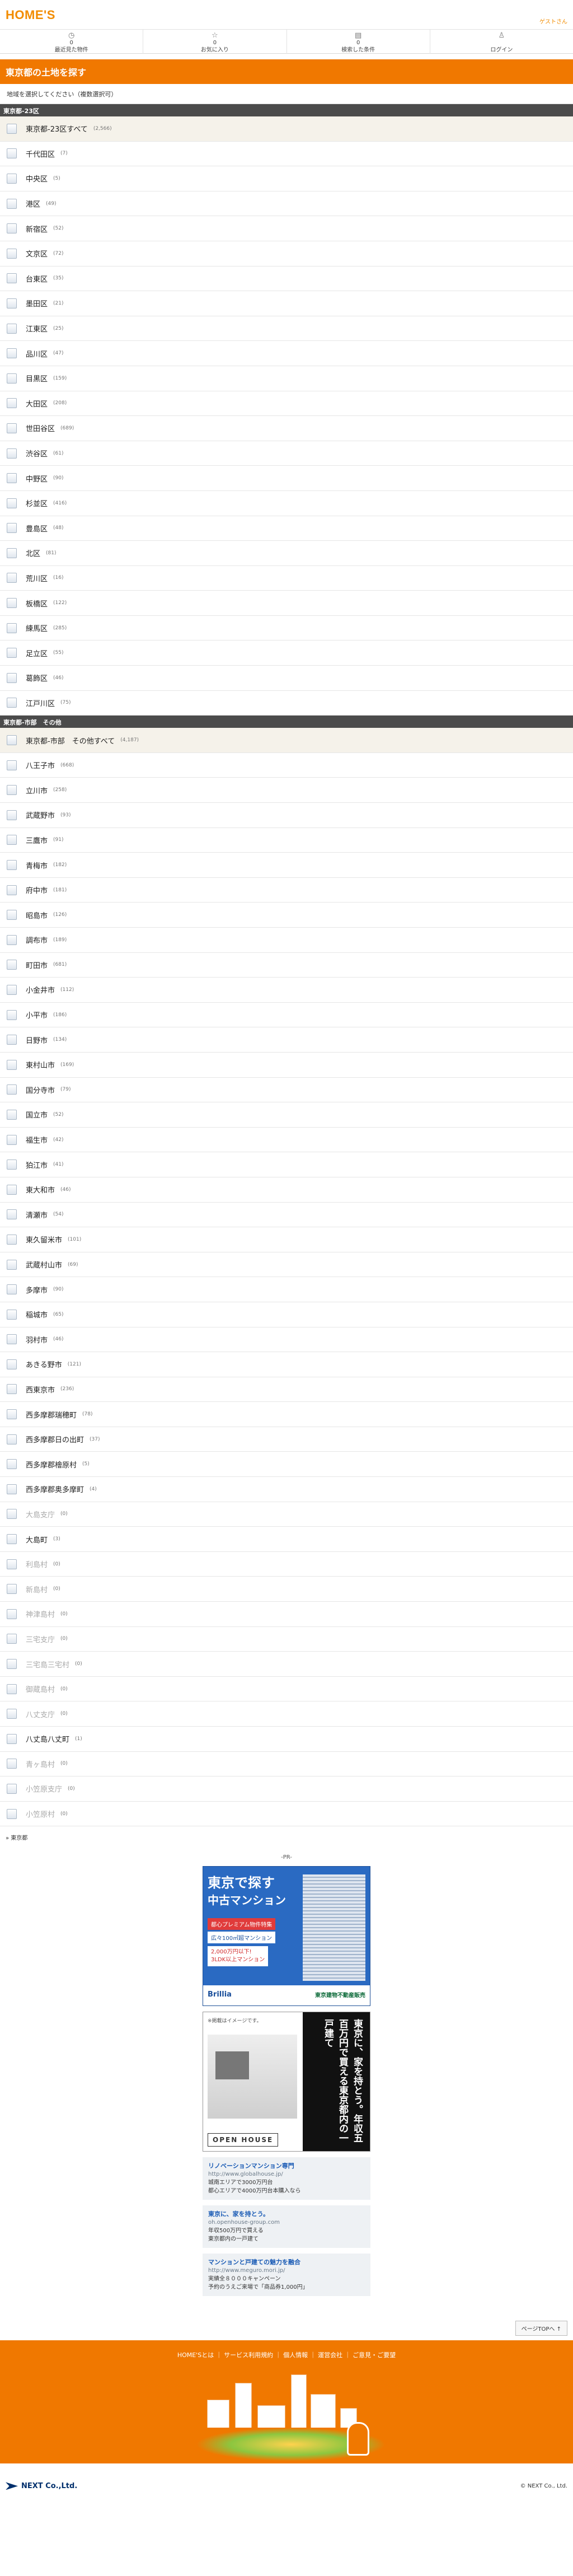 The height and width of the screenshot is (2576, 573). Describe the element at coordinates (286, 179) in the screenshot. I see `area-row: 中央区 (5)` at that location.